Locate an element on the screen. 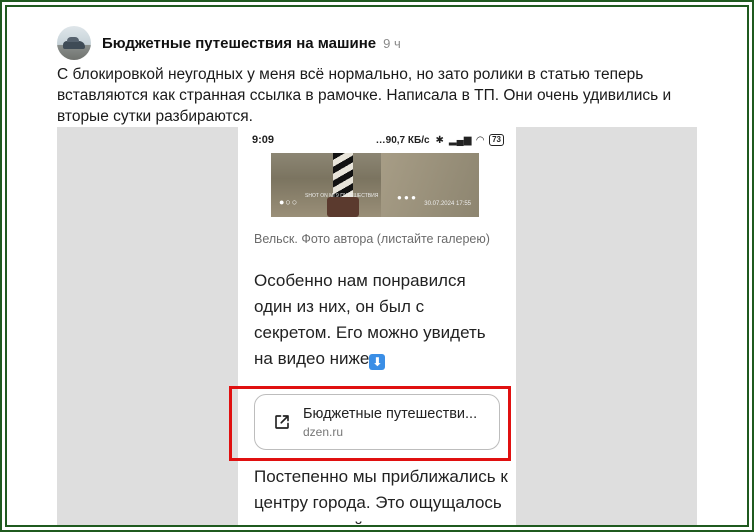 The image size is (754, 532). post-header: Бюджетные путешествия на машине 9 ч is located at coordinates (229, 43).